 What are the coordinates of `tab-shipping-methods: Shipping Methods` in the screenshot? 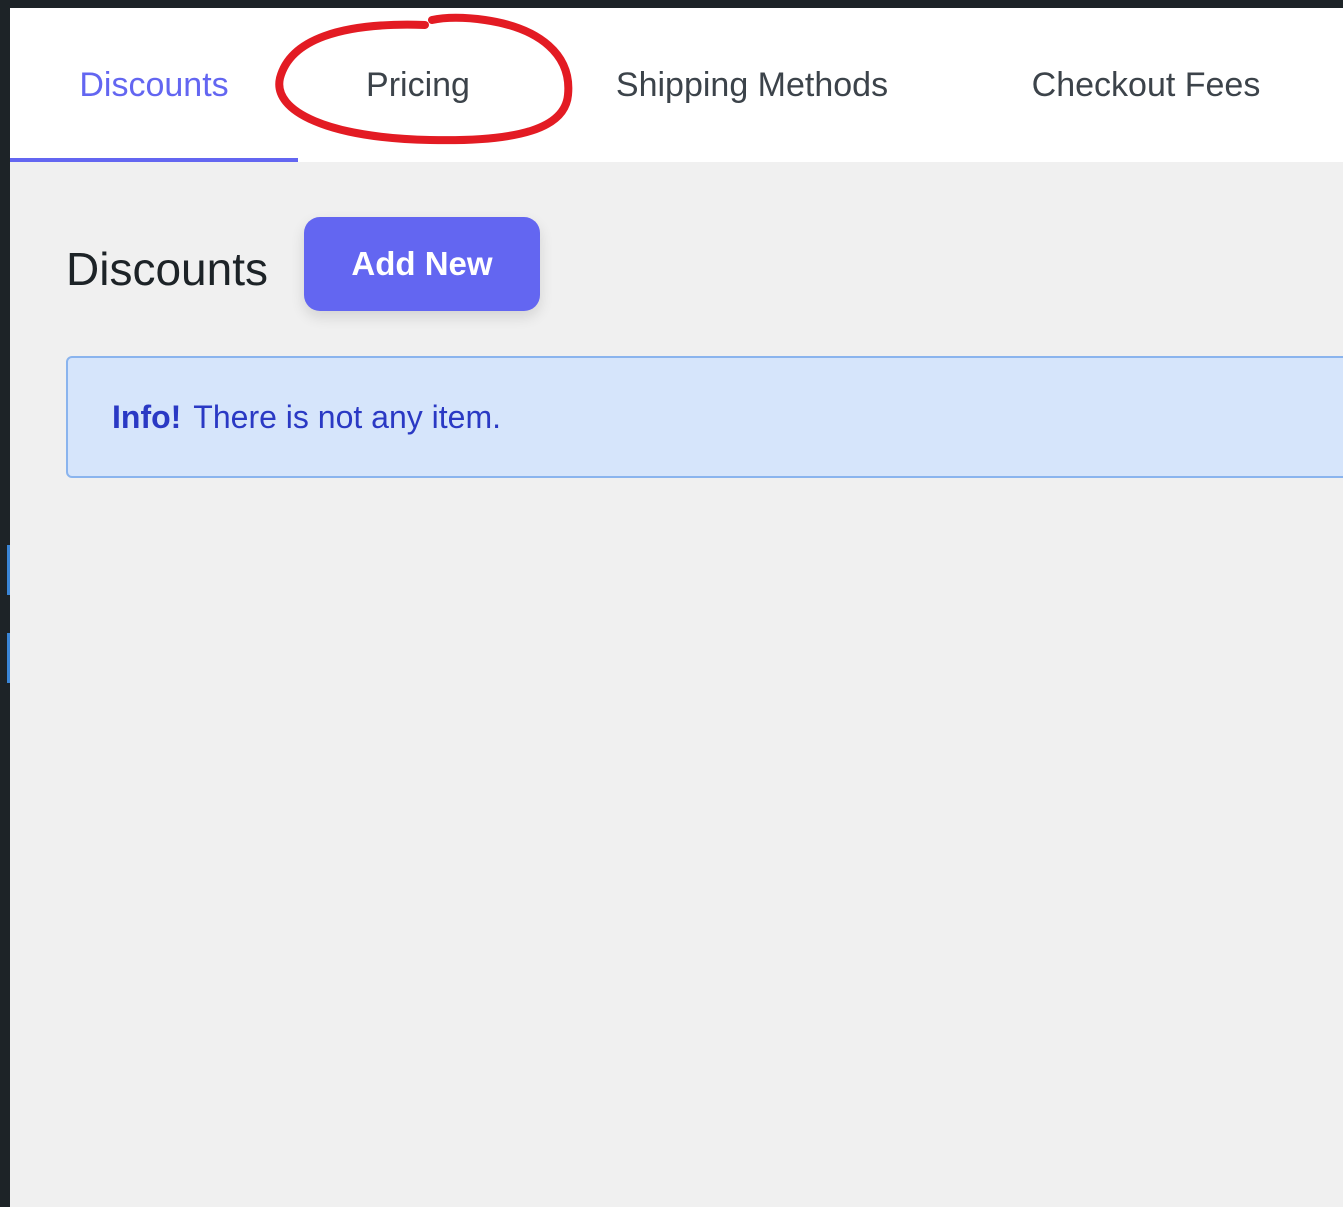 It's located at (752, 85).